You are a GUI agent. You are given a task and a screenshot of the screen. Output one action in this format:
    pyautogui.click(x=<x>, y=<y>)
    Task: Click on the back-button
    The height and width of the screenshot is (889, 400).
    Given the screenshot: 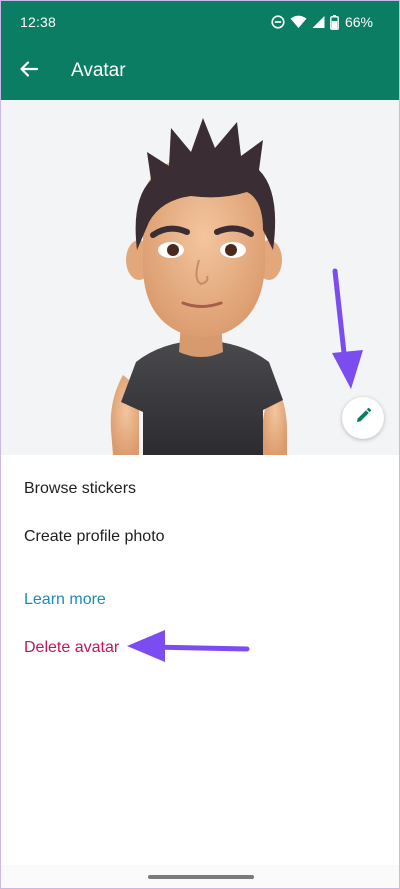 What is the action you would take?
    pyautogui.click(x=29, y=71)
    